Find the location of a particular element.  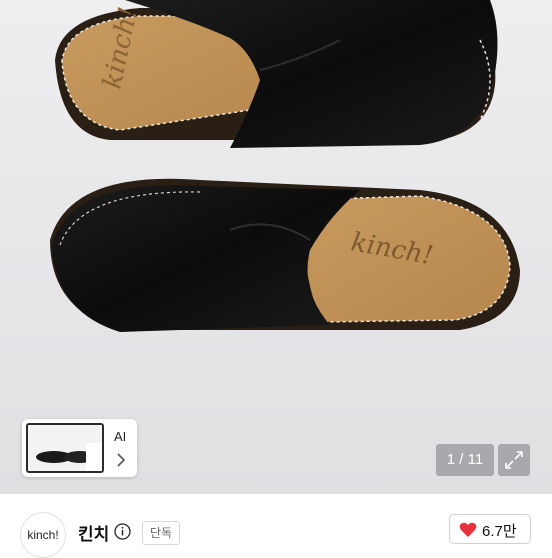

seller-avatar: kinch! is located at coordinates (43, 535).